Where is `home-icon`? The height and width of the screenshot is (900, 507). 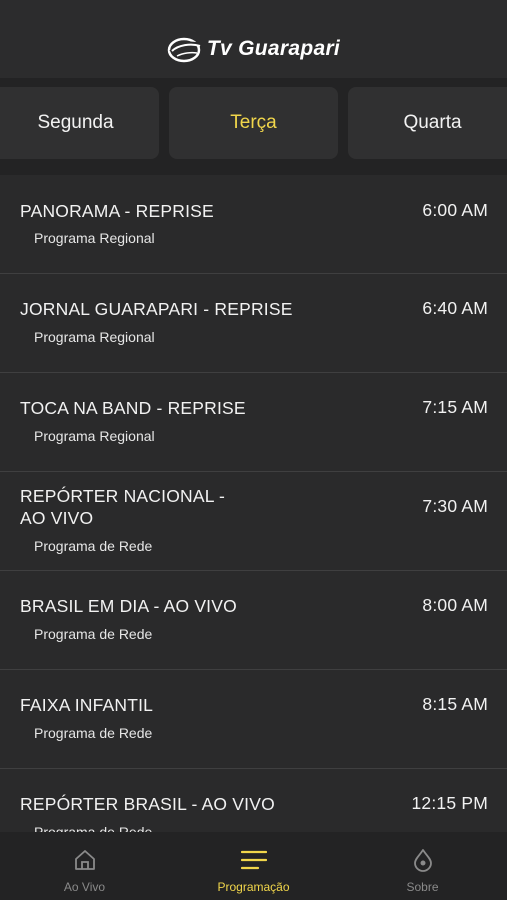
home-icon is located at coordinates (84, 860).